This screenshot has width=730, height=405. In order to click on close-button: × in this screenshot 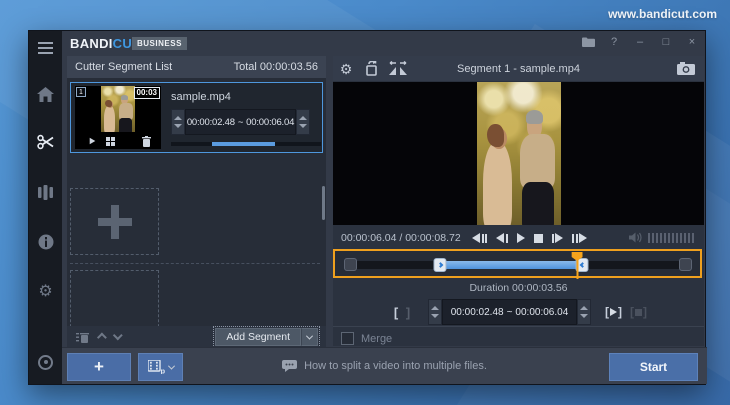, I will do `click(692, 42)`.